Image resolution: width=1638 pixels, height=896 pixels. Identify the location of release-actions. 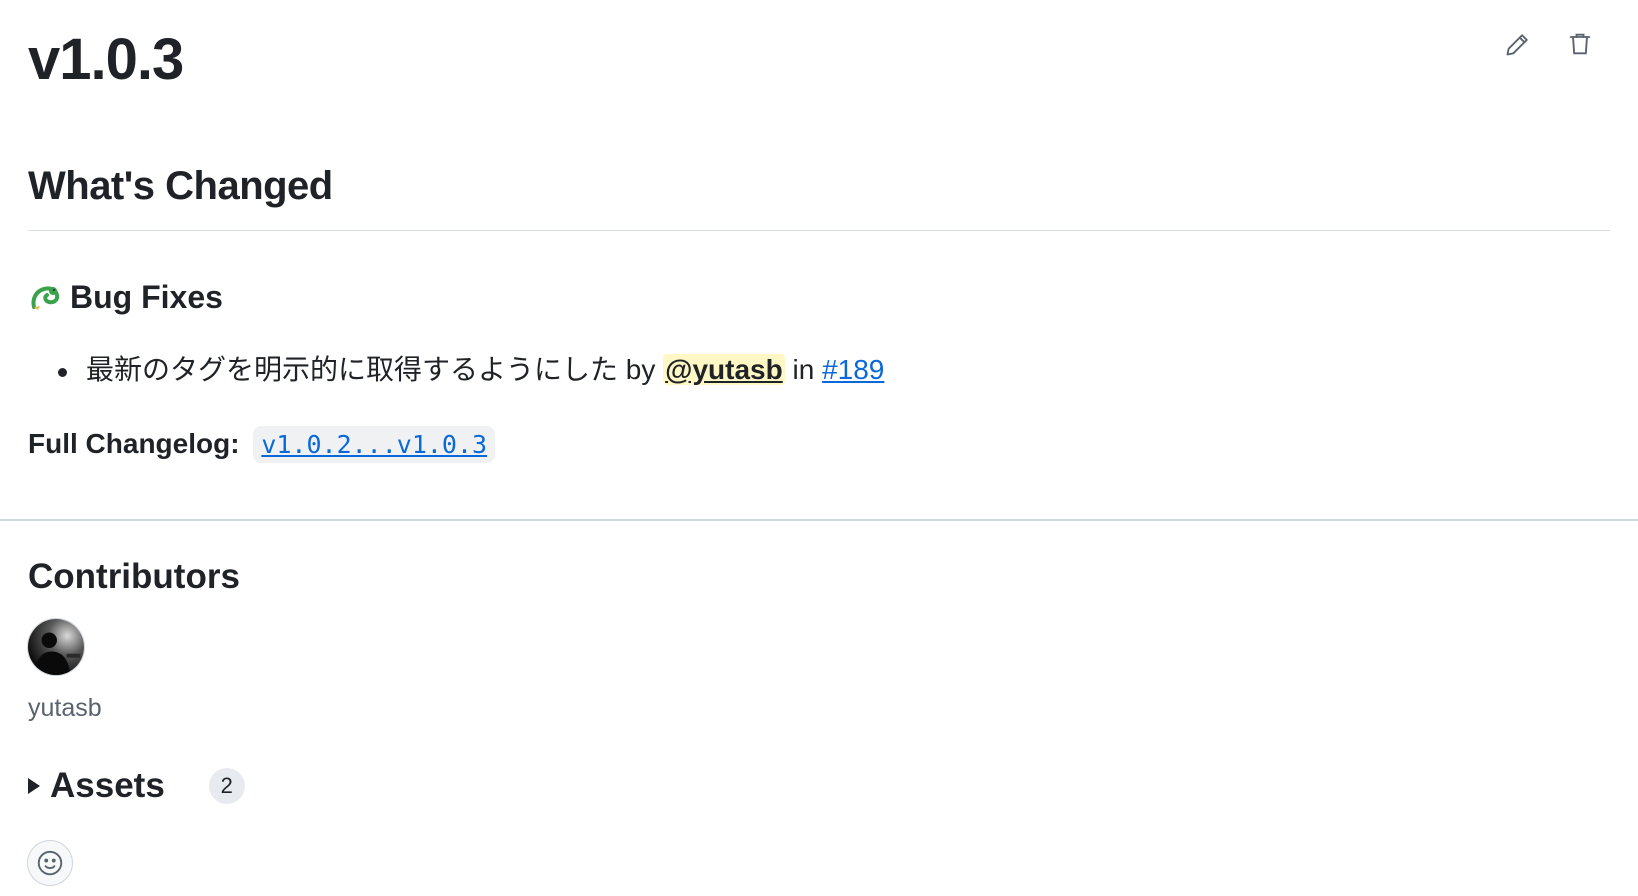
(1557, 44).